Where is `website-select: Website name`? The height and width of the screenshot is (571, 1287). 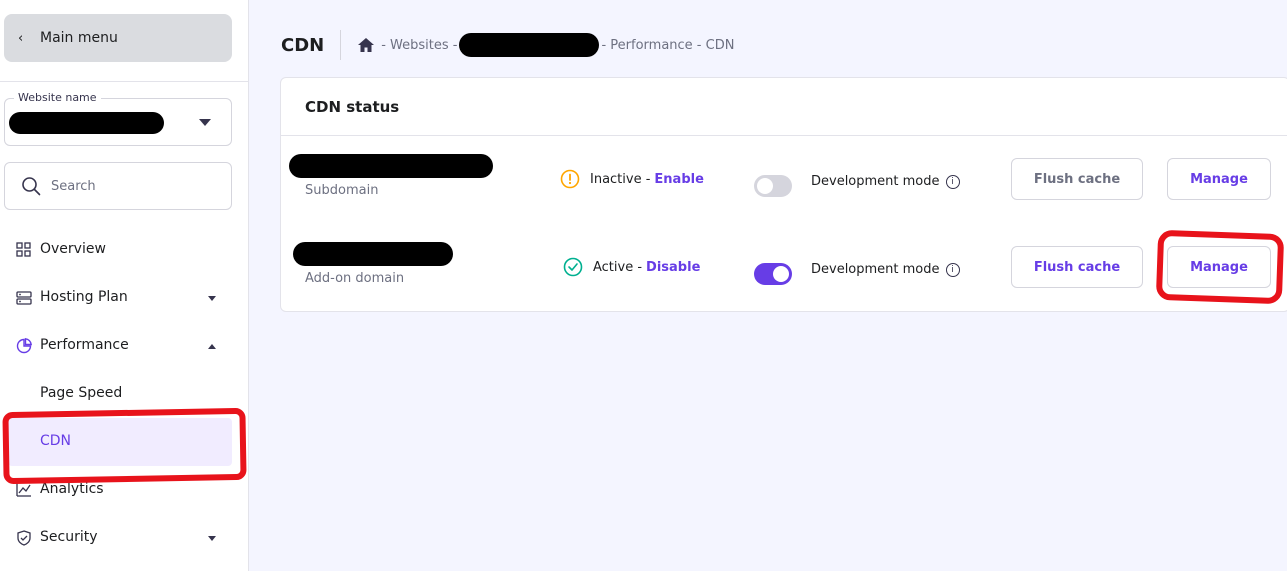 website-select: Website name is located at coordinates (118, 118).